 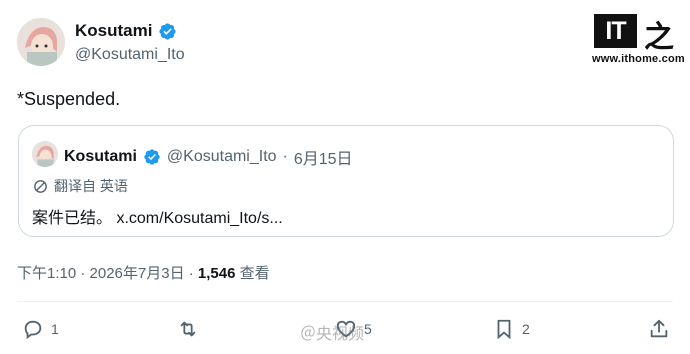 What do you see at coordinates (345, 301) in the screenshot?
I see `divider` at bounding box center [345, 301].